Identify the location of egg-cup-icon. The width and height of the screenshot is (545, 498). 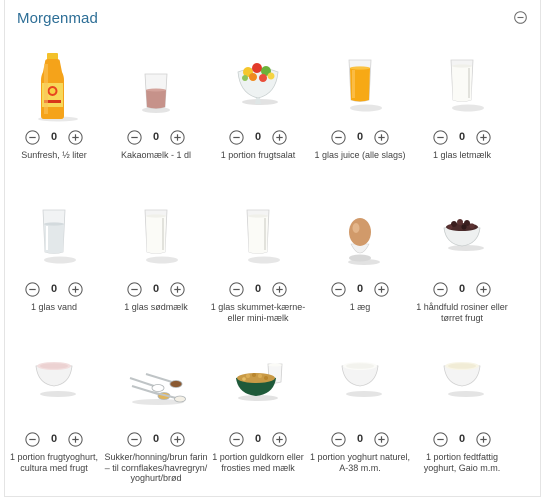
(360, 238).